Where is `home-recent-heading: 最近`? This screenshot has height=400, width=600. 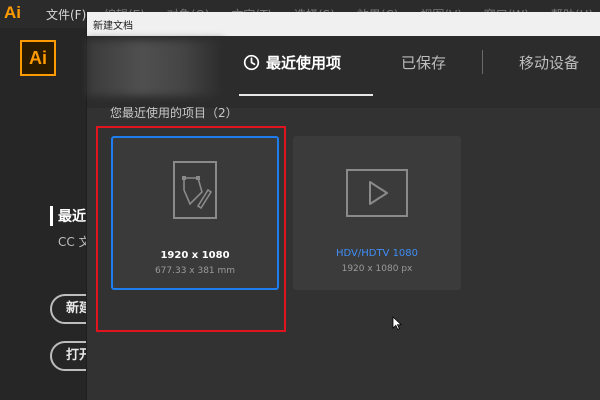 home-recent-heading: 最近 is located at coordinates (68, 216).